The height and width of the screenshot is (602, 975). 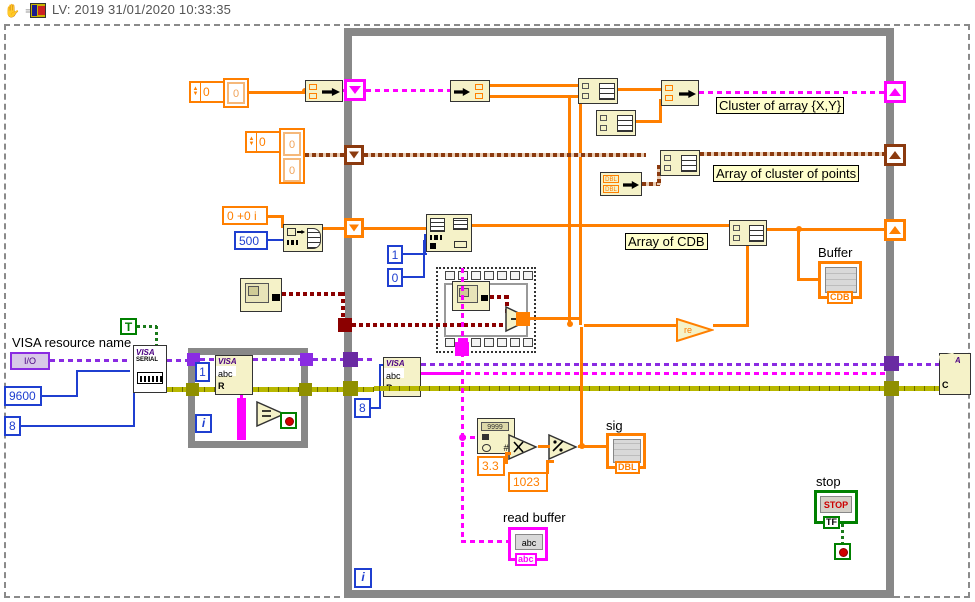 I want to click on visa-configure-serial-node: VISA SERIAL, so click(x=150, y=369).